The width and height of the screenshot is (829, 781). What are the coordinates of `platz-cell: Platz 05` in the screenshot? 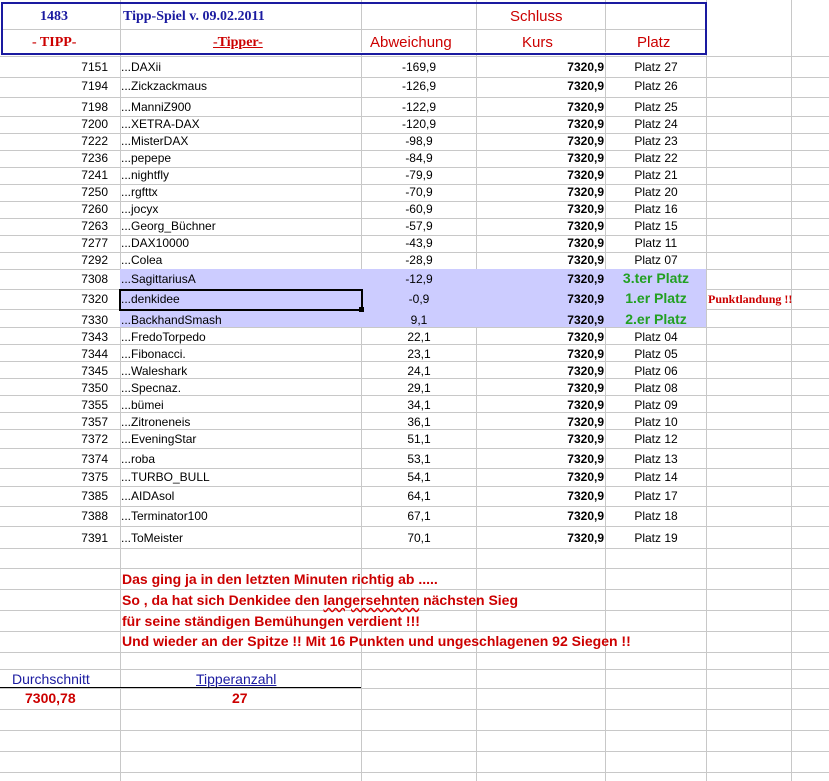 It's located at (656, 354).